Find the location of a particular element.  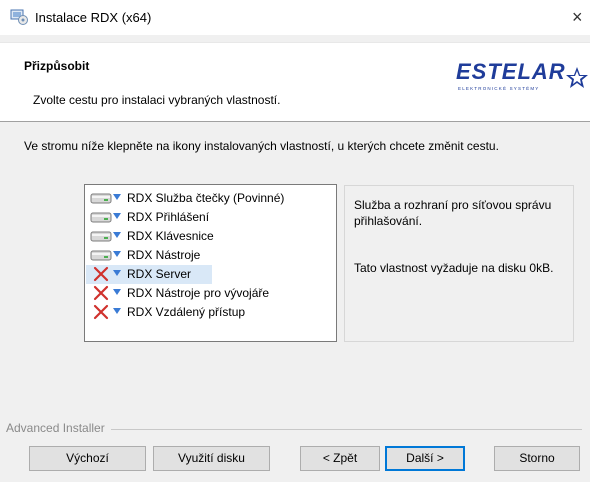

installer-brand-label: Advanced Installer is located at coordinates (58, 428).